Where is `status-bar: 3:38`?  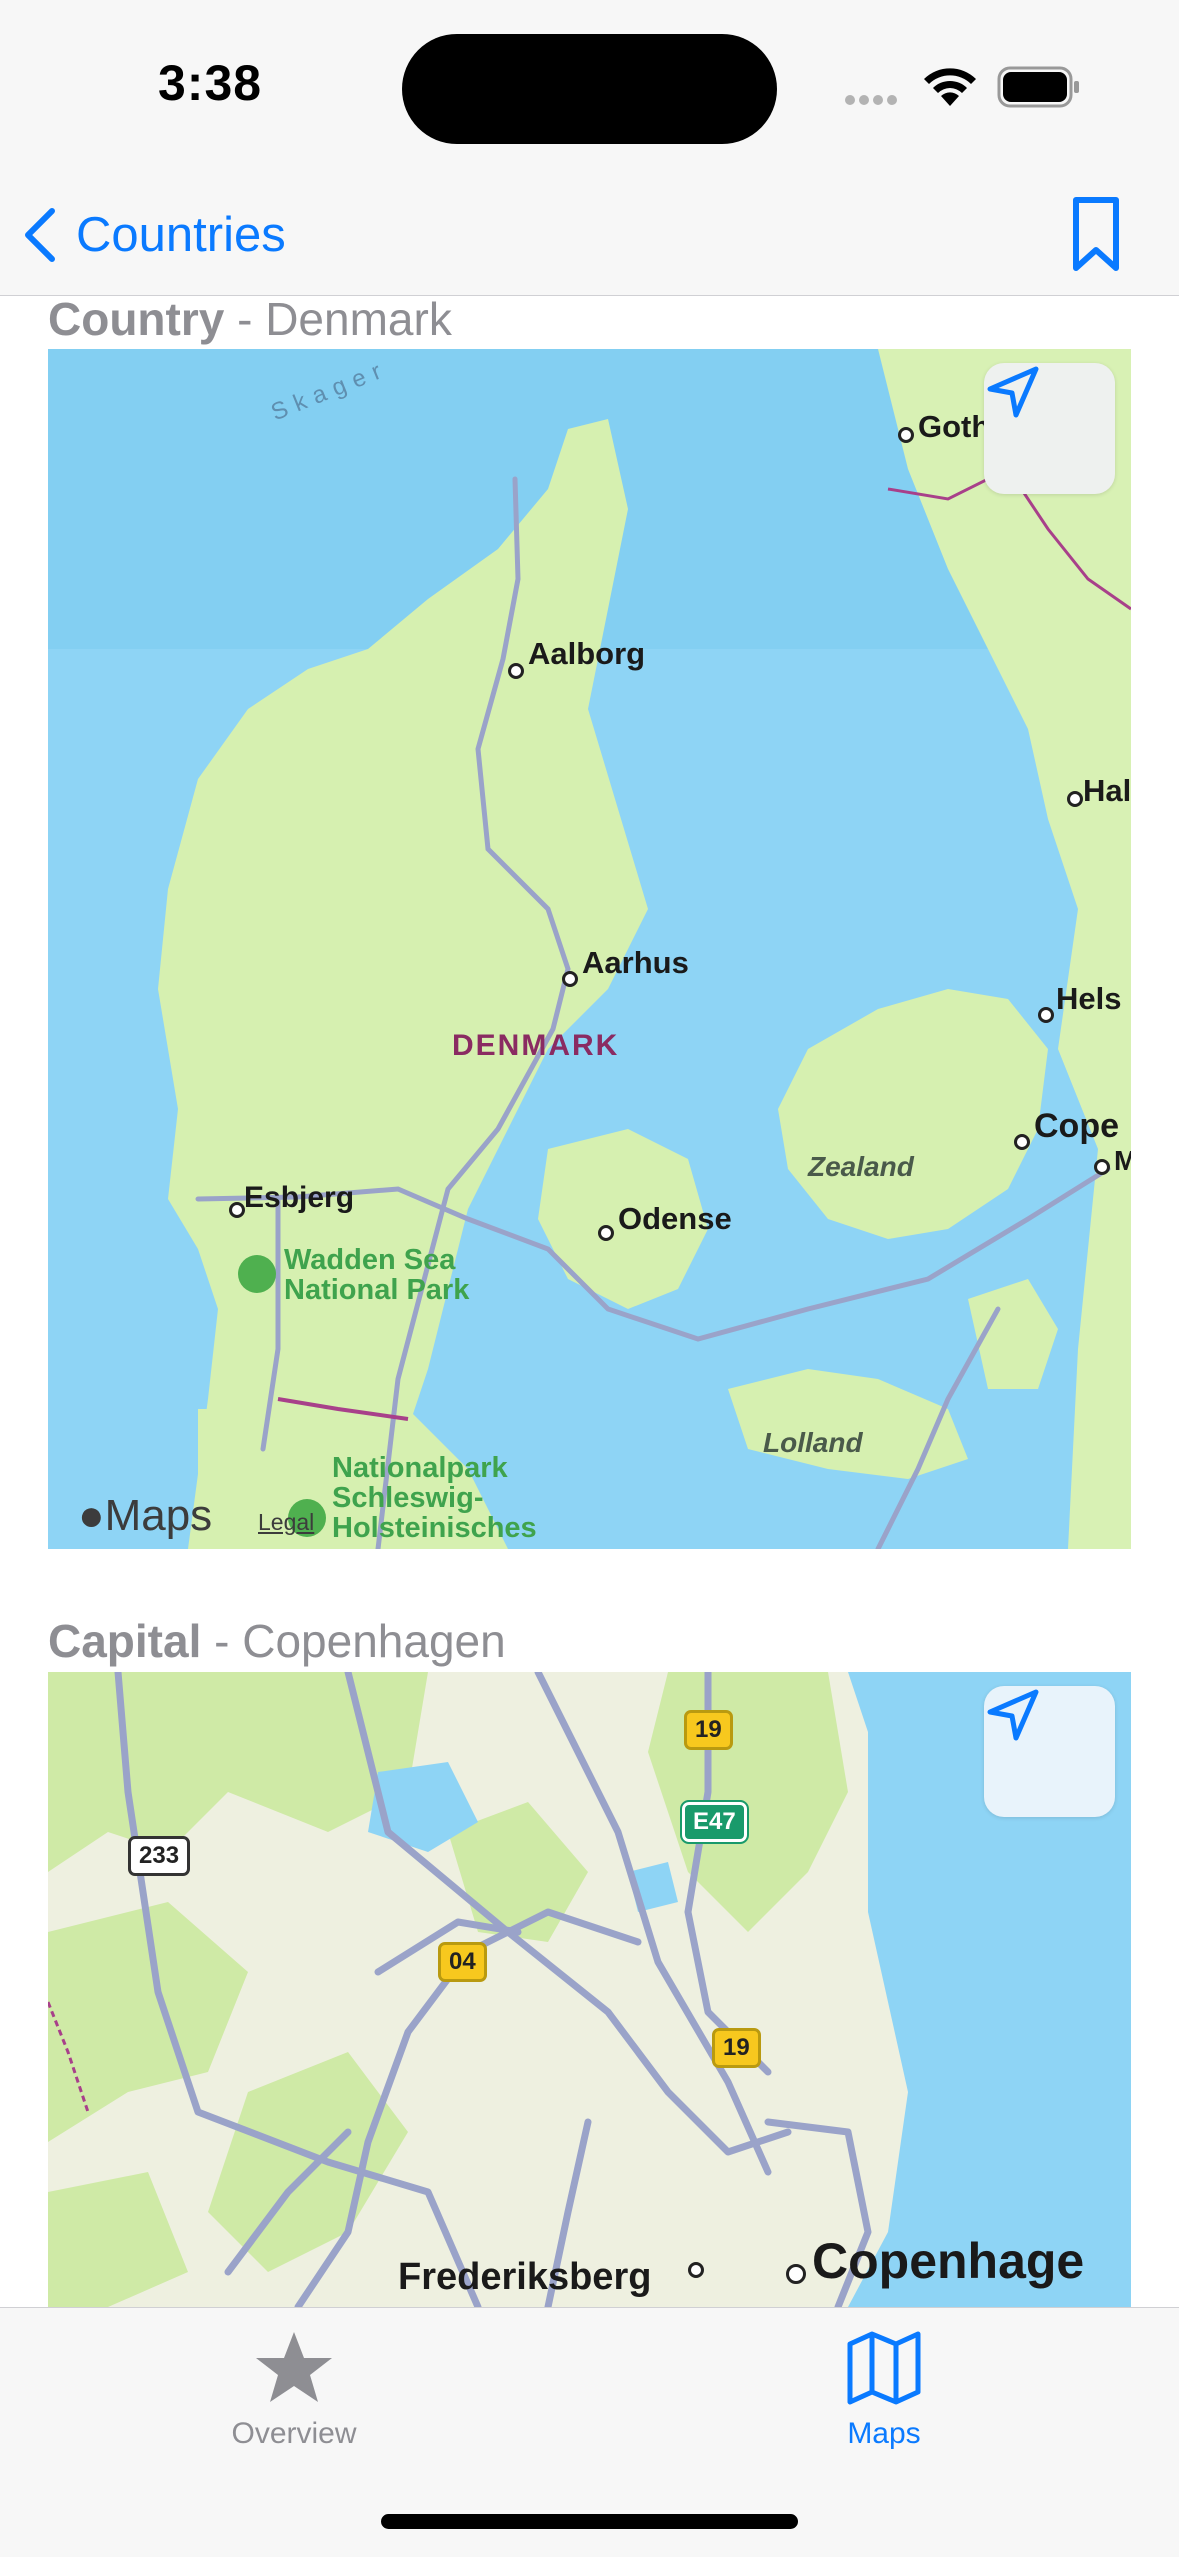 status-bar: 3:38 is located at coordinates (589, 90).